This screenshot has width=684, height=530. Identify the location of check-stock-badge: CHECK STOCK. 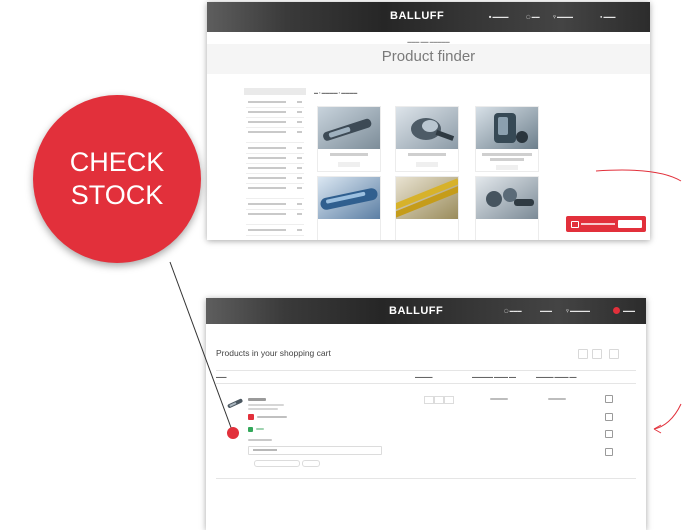
(117, 179).